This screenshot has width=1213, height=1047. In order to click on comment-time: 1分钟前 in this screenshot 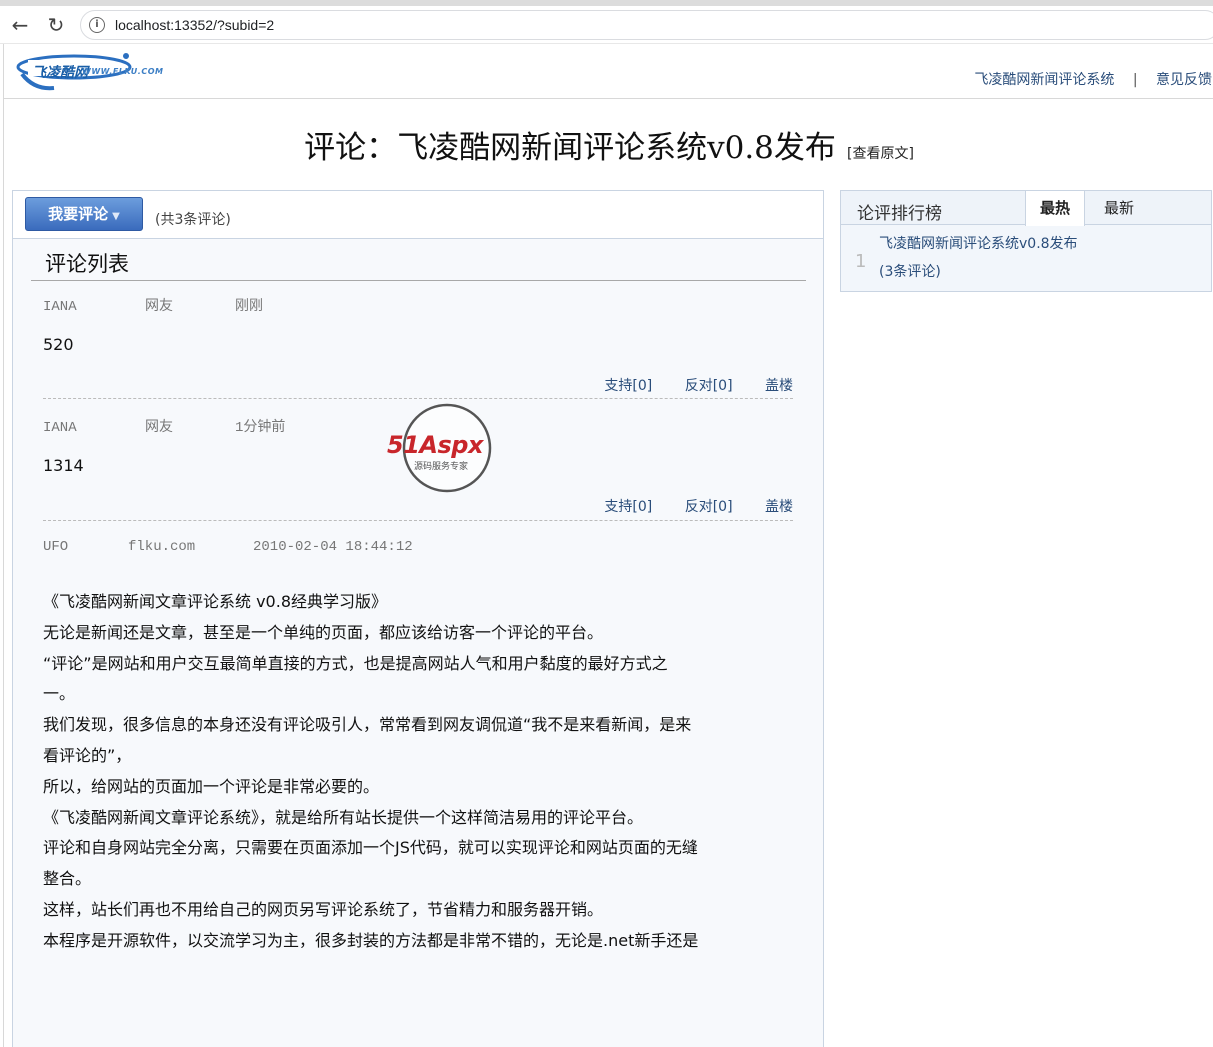, I will do `click(260, 428)`.